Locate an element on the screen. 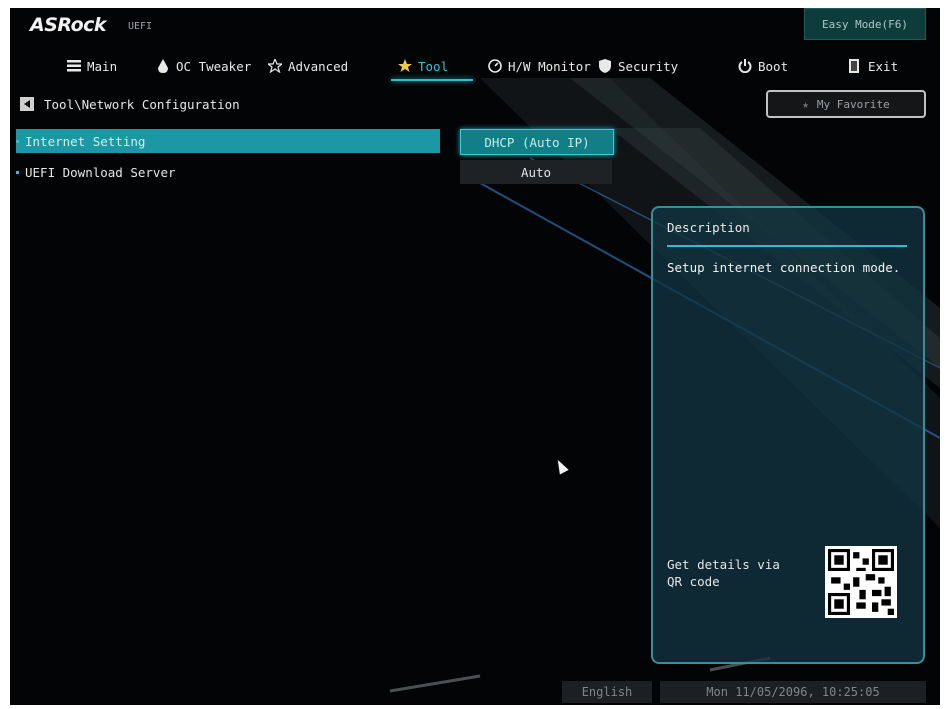  tab-oc-tweaker: OC Tweaker is located at coordinates (203, 66).